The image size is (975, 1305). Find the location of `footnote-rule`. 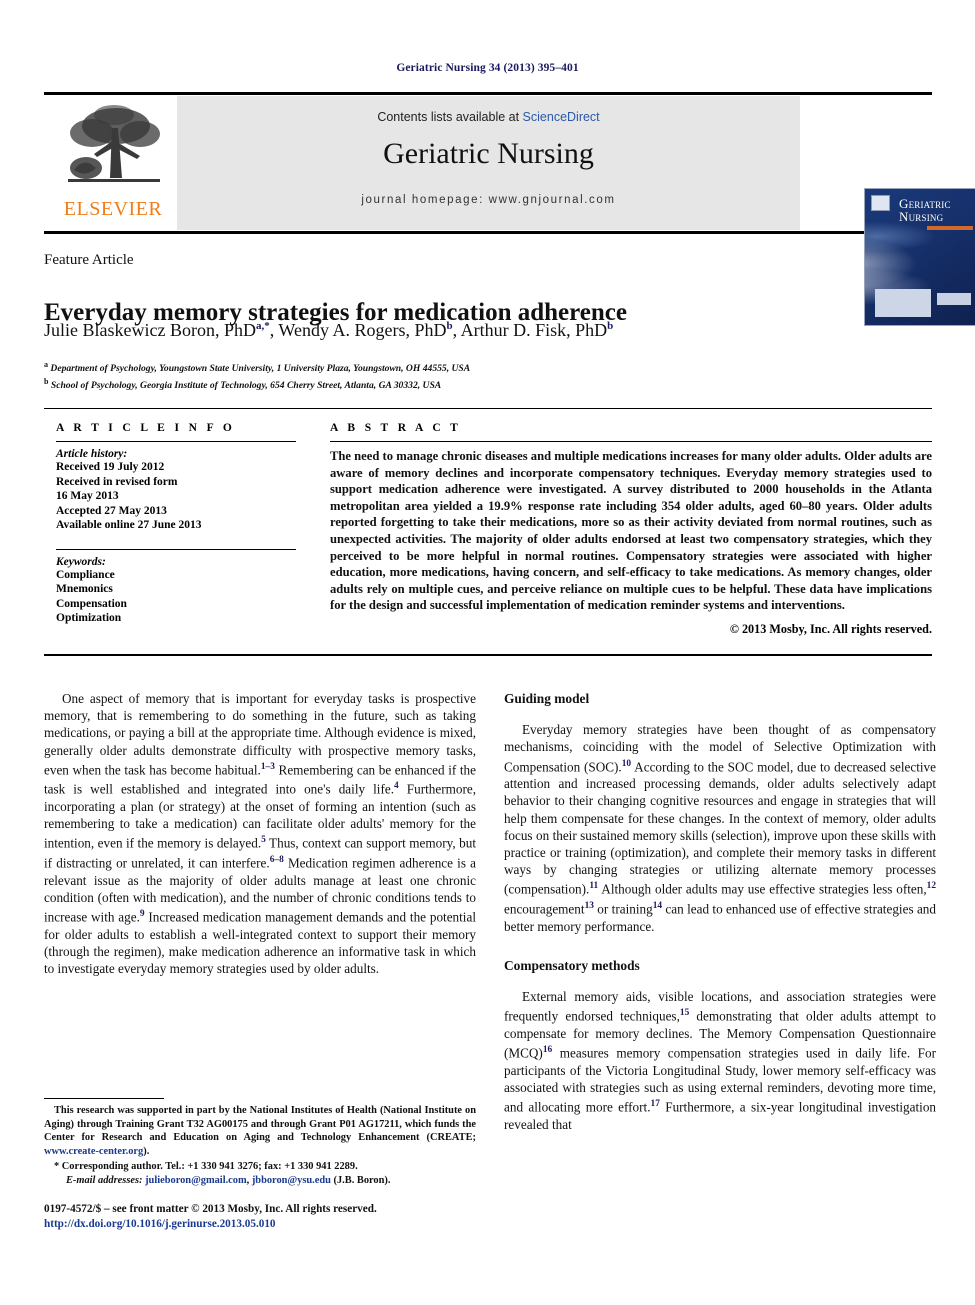

footnote-rule is located at coordinates (104, 1098).